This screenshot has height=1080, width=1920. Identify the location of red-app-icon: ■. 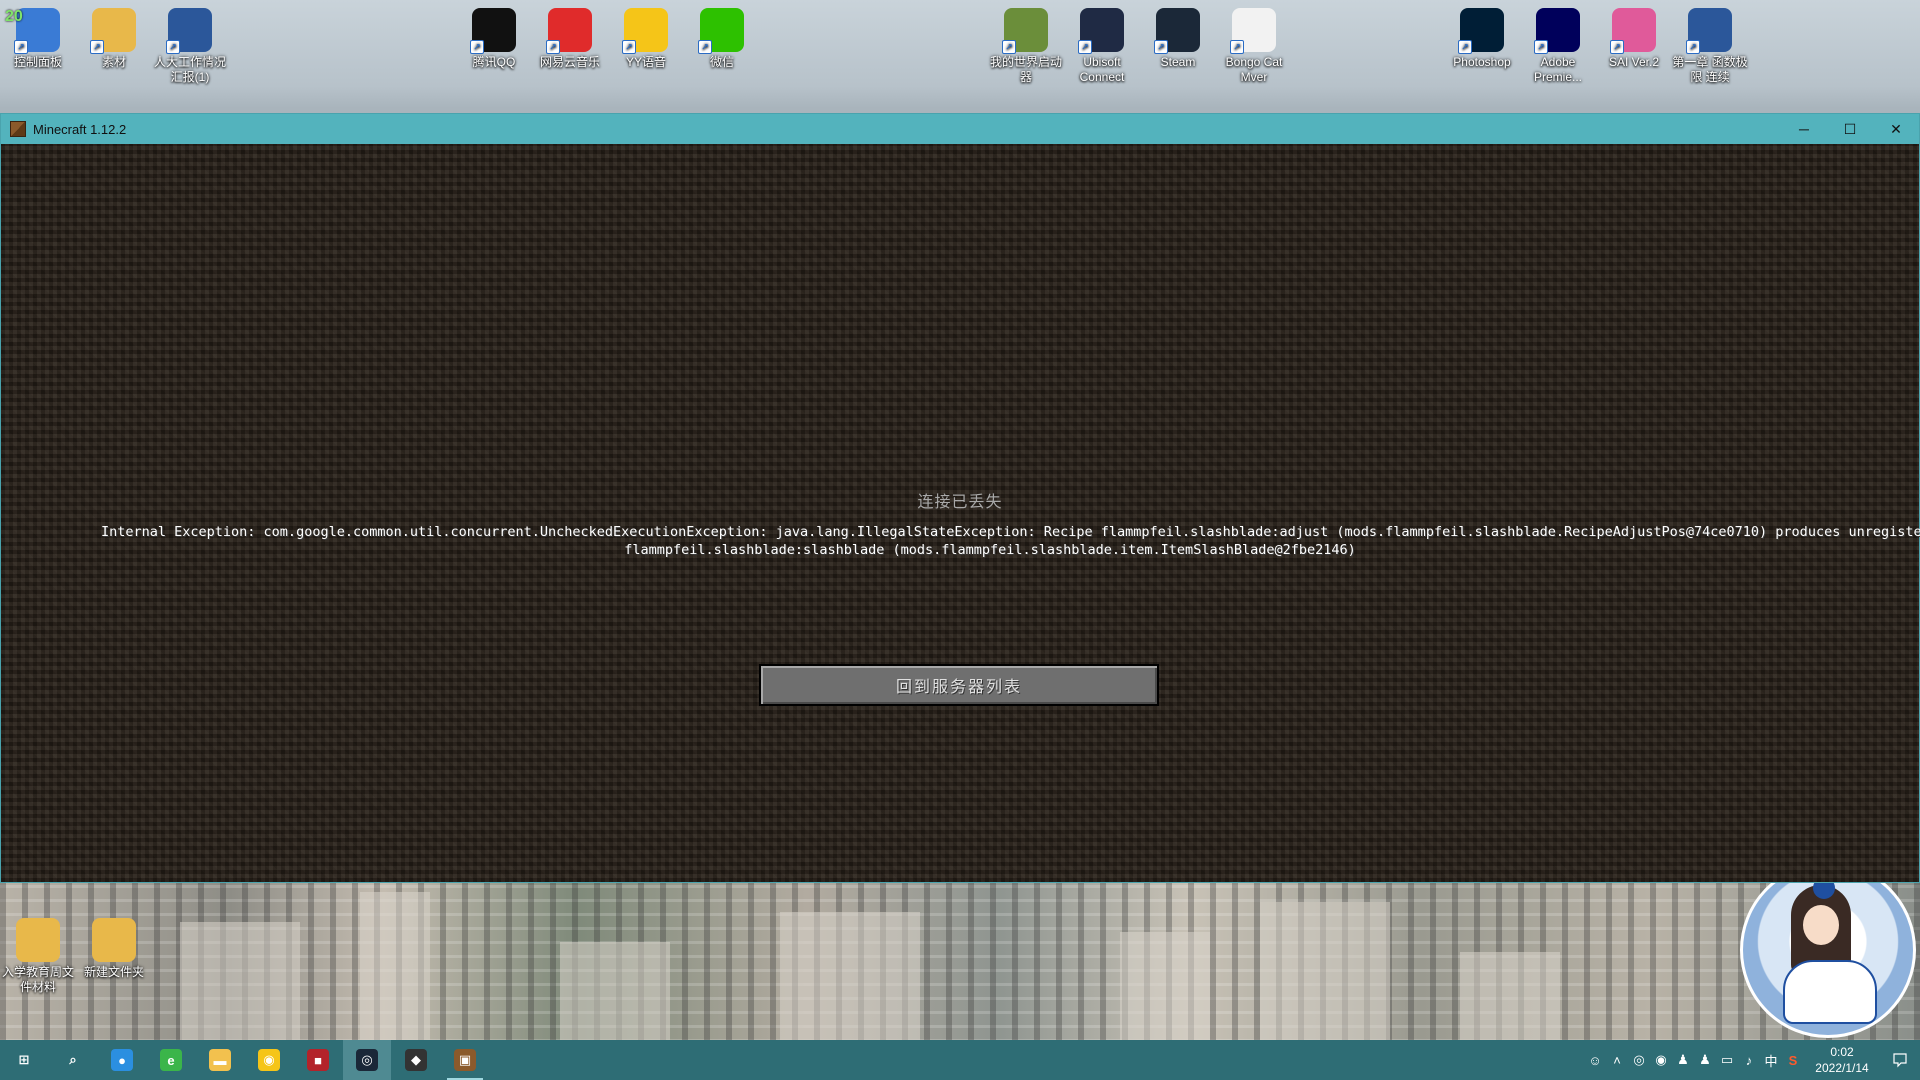
(318, 1060).